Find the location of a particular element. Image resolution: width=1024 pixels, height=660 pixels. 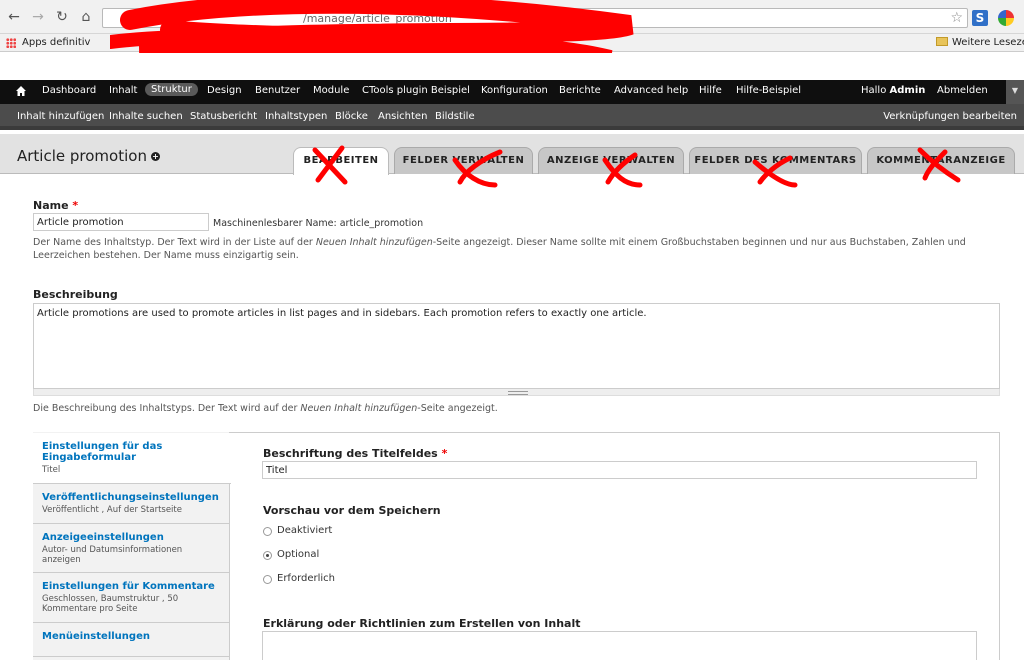

toolbar-design: Design is located at coordinates (224, 90).